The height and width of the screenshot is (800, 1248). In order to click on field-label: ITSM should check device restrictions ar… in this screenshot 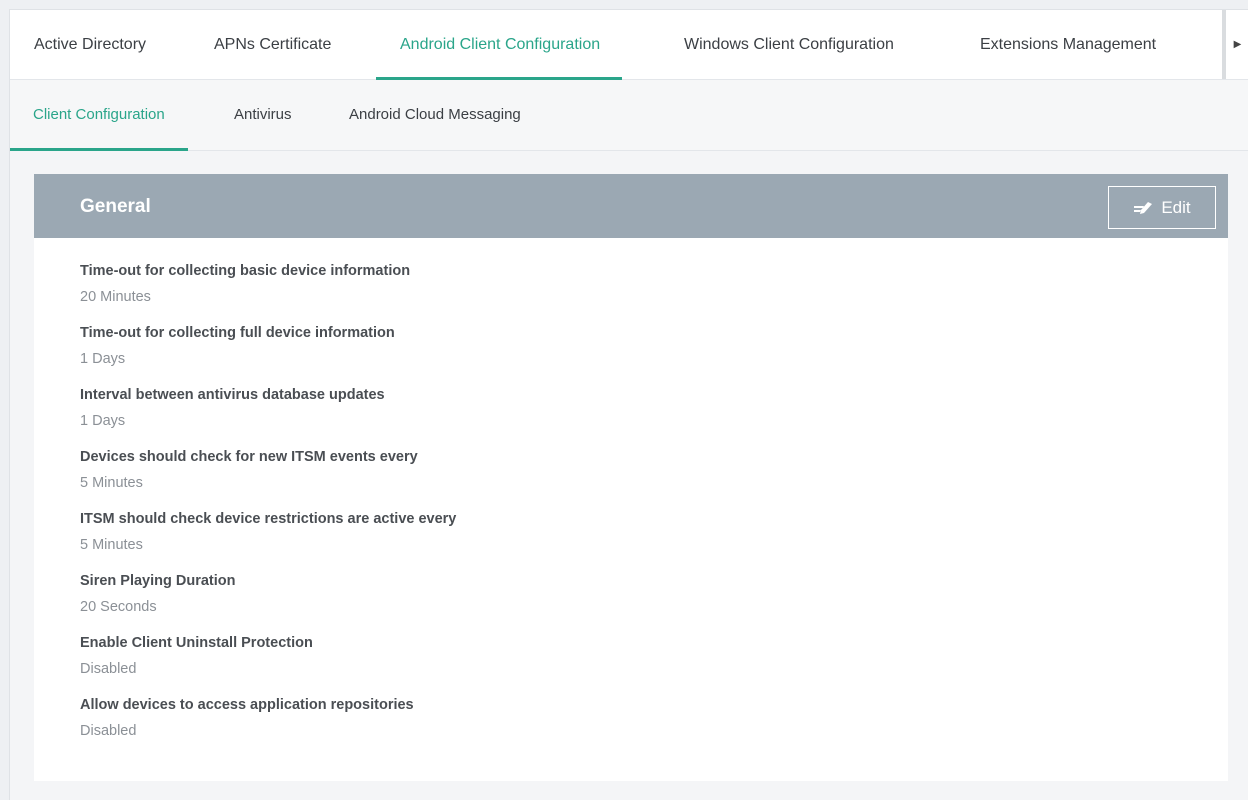, I will do `click(268, 519)`.